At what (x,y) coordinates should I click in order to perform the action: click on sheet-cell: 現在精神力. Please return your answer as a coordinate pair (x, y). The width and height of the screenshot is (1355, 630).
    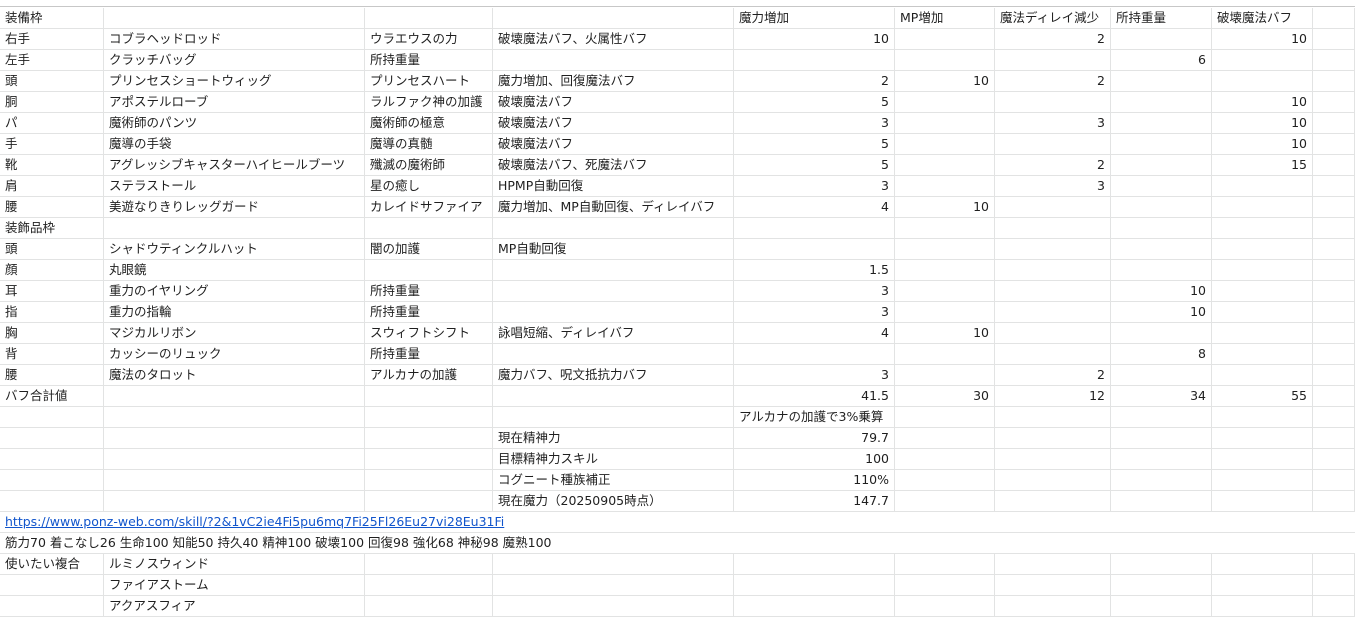
    Looking at the image, I should click on (613, 438).